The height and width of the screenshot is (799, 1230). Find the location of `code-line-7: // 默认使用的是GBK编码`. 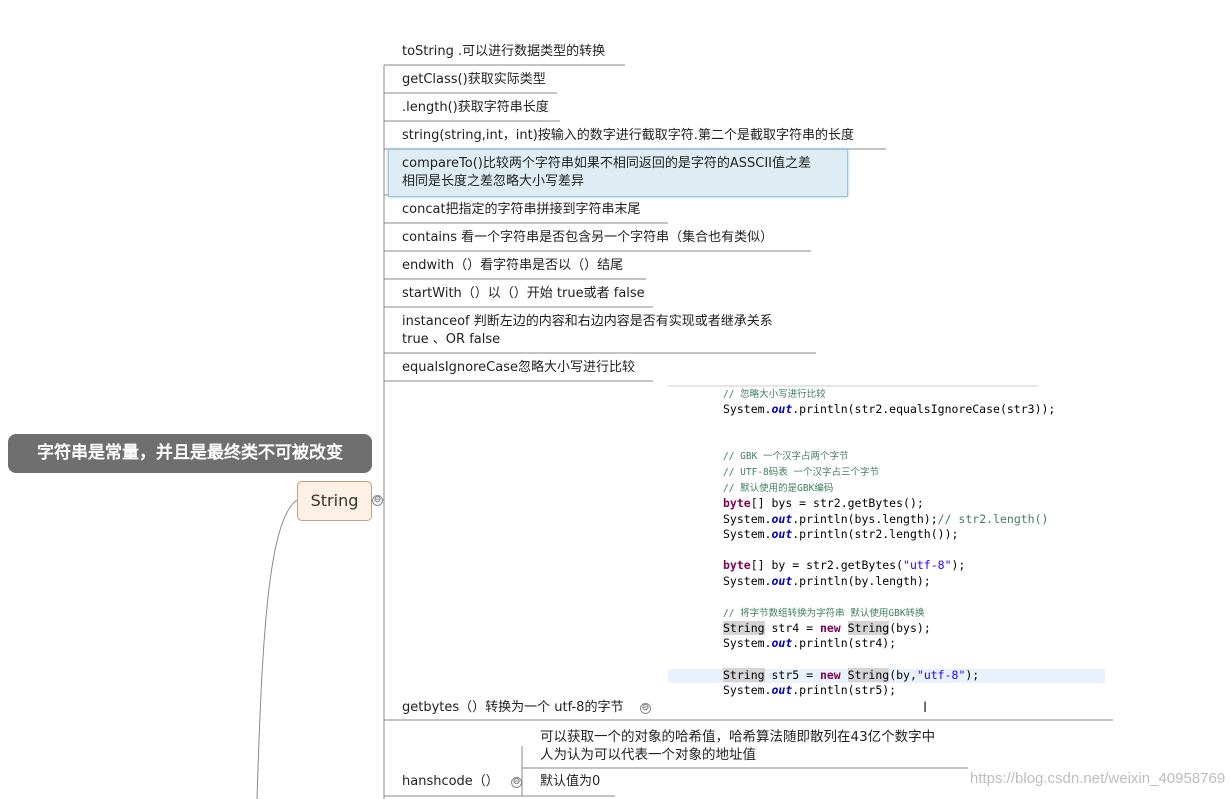

code-line-7: // 默认使用的是GBK编码 is located at coordinates (778, 488).